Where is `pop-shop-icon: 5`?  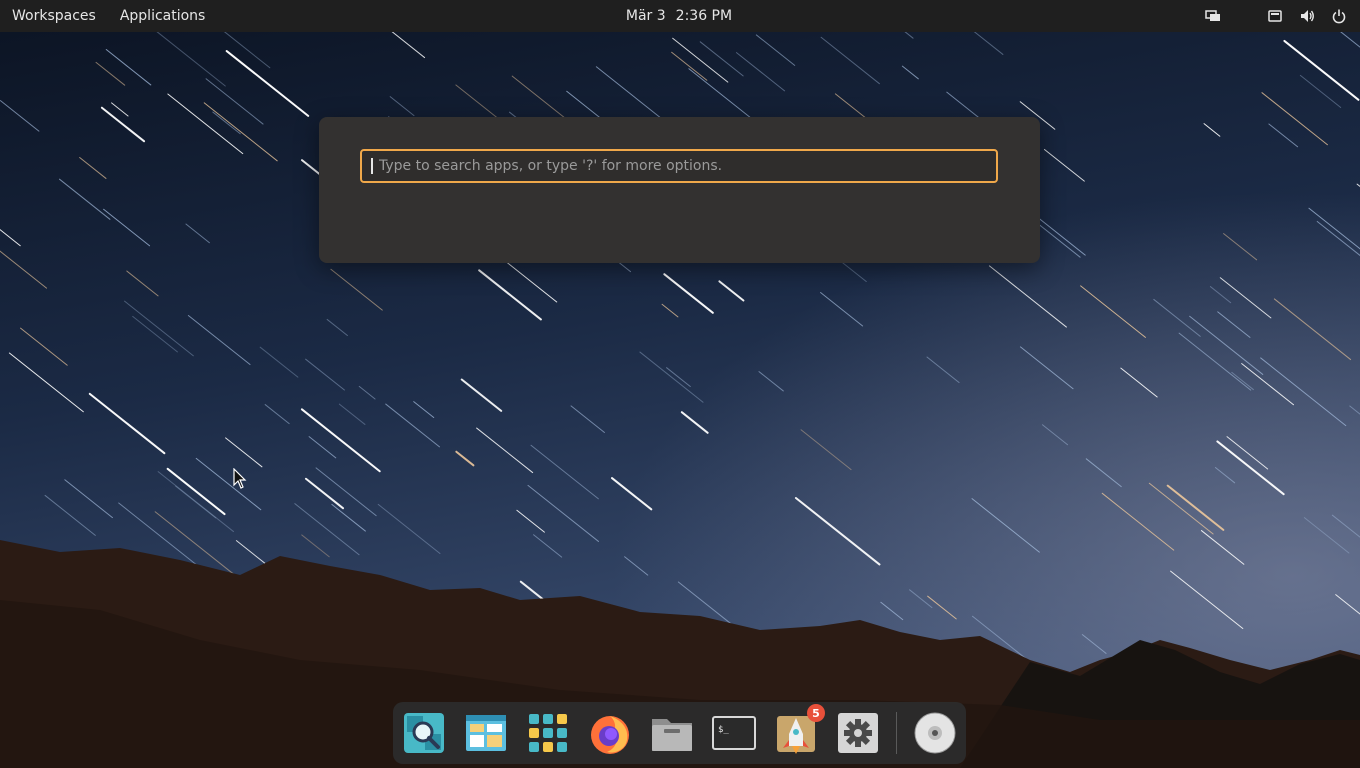
pop-shop-icon: 5 is located at coordinates (799, 730).